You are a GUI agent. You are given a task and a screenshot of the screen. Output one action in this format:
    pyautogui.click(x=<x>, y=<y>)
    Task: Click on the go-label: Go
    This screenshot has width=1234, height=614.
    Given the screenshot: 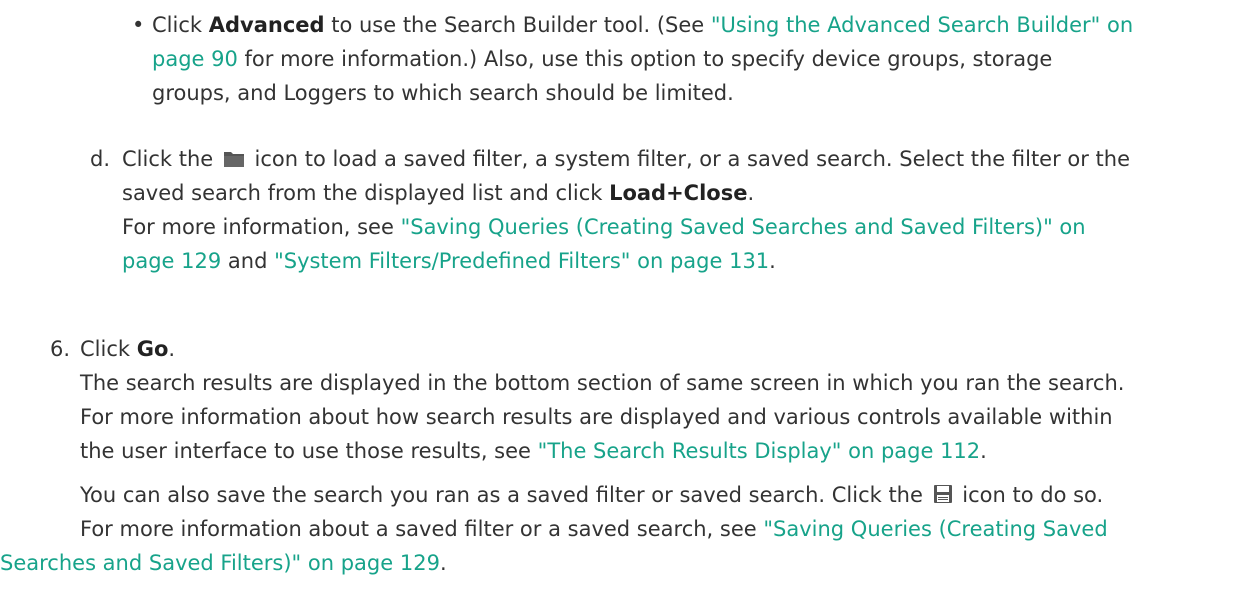 What is the action you would take?
    pyautogui.click(x=152, y=349)
    